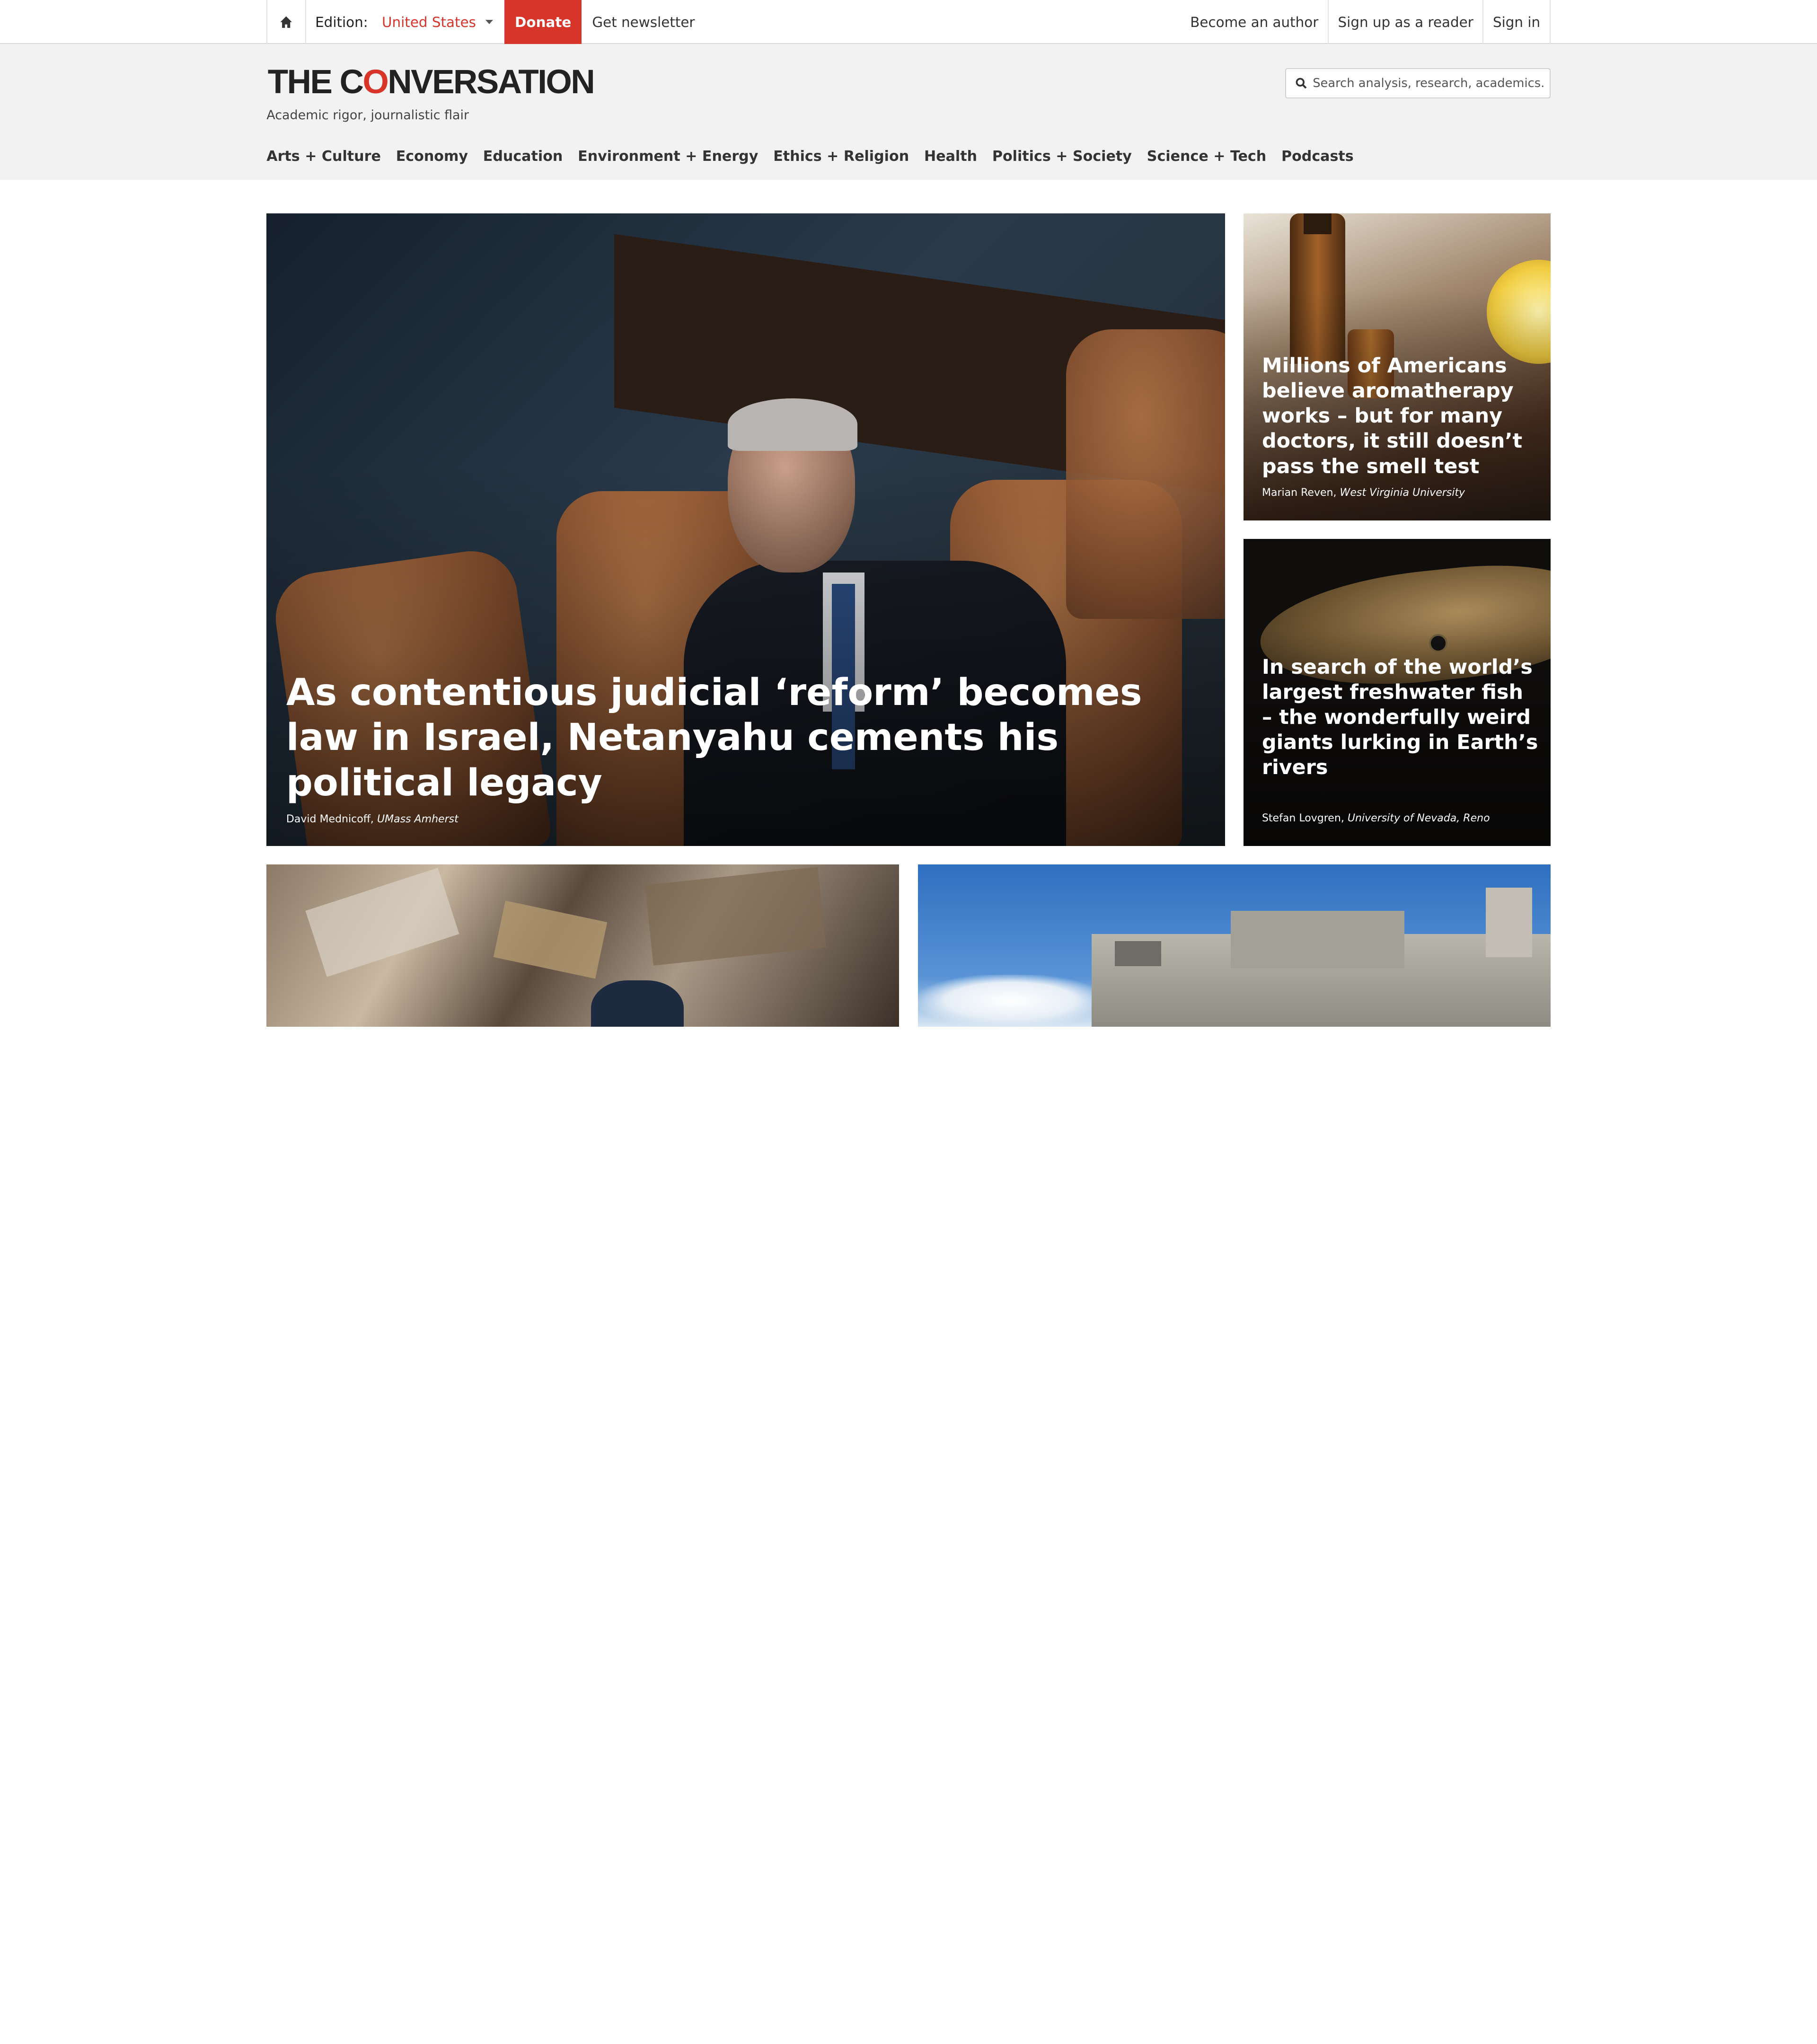 This screenshot has width=1817, height=2044. What do you see at coordinates (523, 156) in the screenshot?
I see `nav-education: Education` at bounding box center [523, 156].